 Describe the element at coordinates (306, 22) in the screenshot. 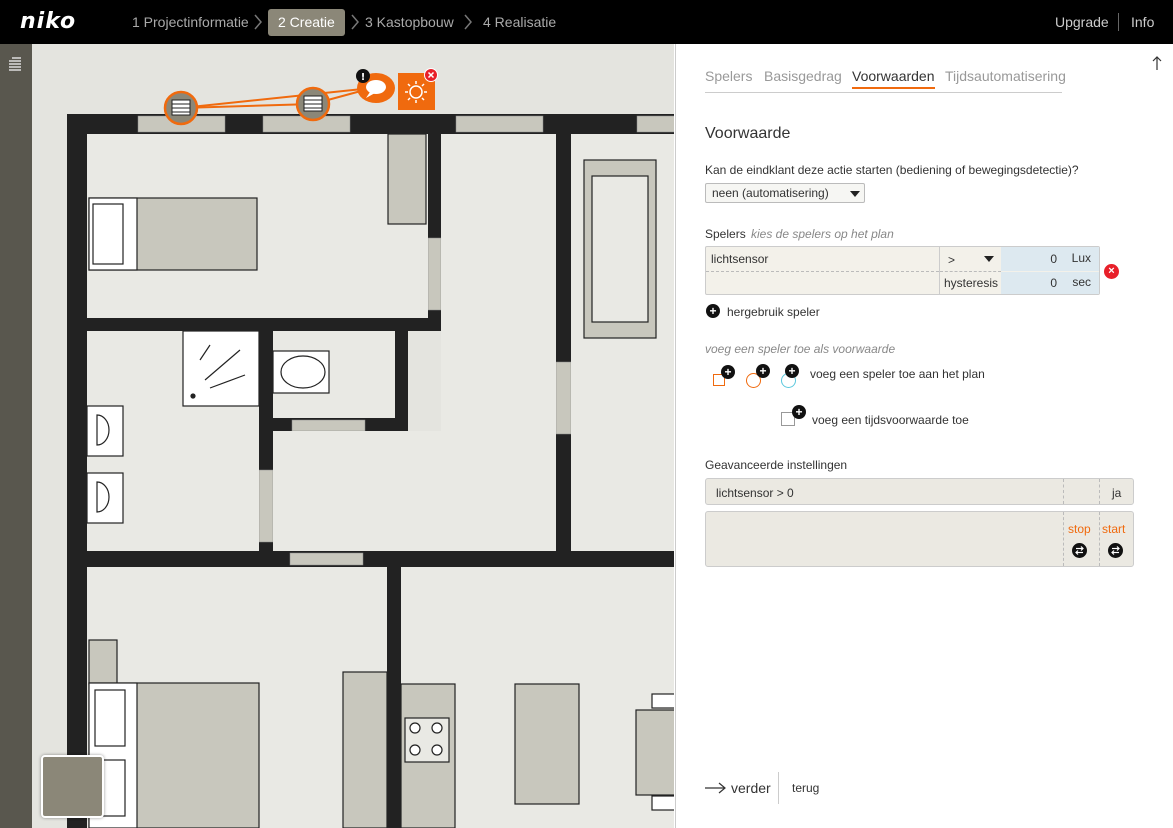

I see `step-creatie: 2 Creatie` at that location.